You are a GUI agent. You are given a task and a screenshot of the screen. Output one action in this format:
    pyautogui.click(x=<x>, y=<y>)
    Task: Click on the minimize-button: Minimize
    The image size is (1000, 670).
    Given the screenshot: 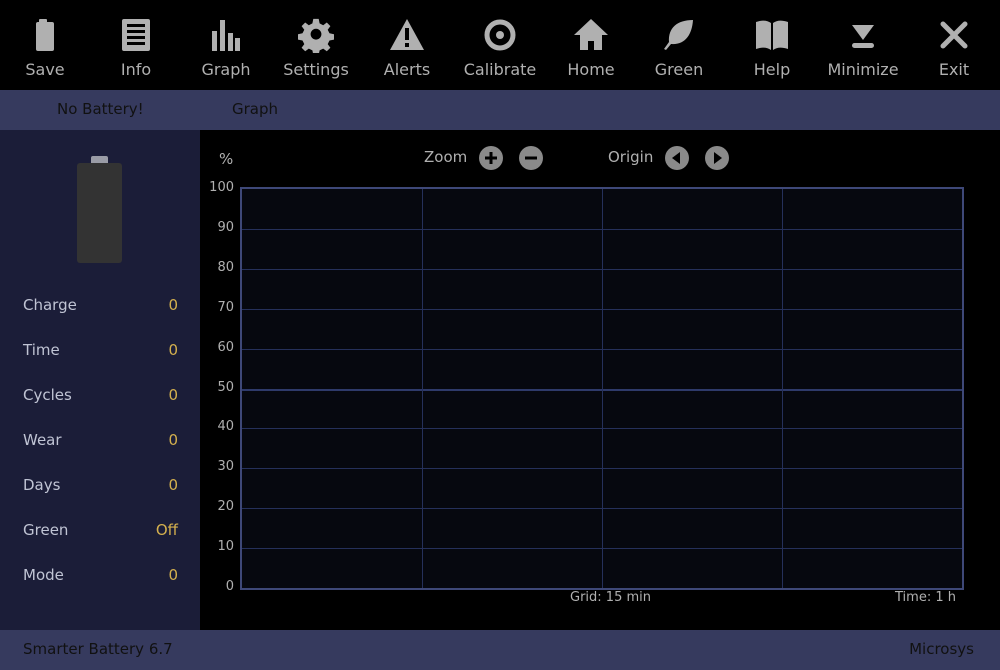 What is the action you would take?
    pyautogui.click(x=863, y=45)
    